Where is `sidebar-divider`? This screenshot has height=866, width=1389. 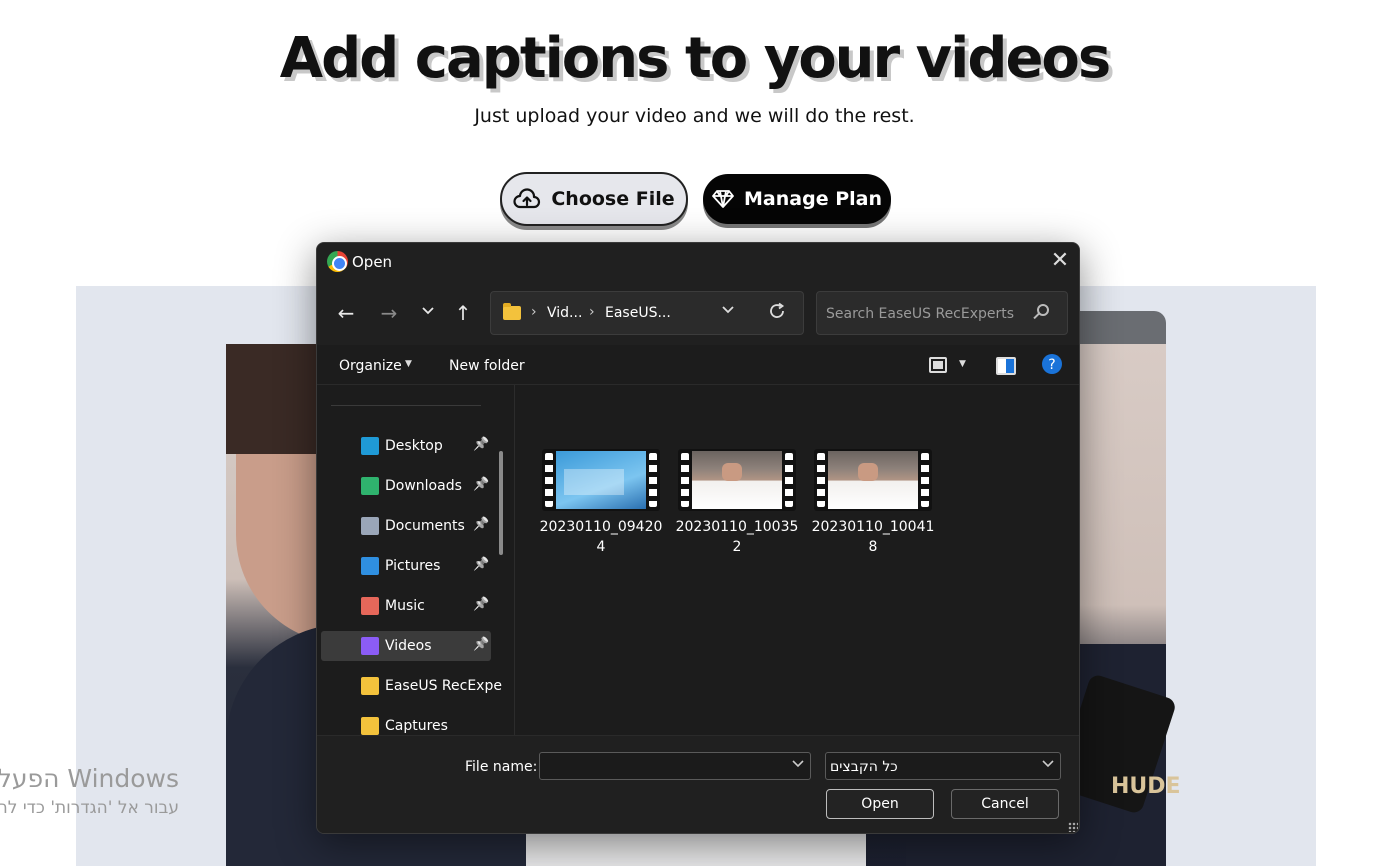
sidebar-divider is located at coordinates (406, 405).